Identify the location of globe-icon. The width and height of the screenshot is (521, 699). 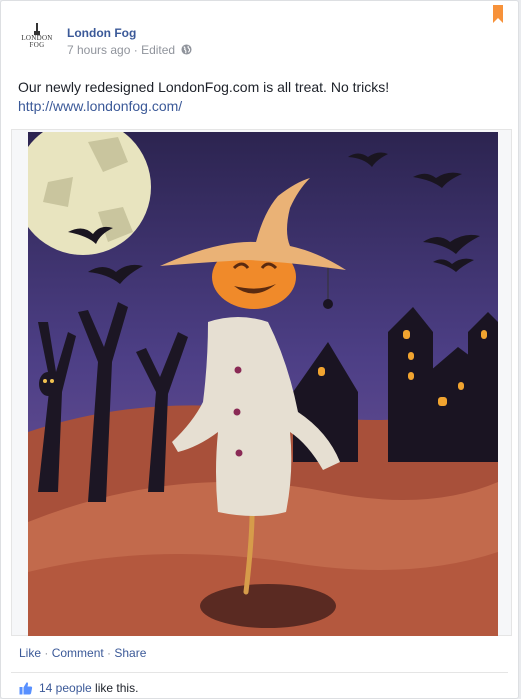
(186, 49).